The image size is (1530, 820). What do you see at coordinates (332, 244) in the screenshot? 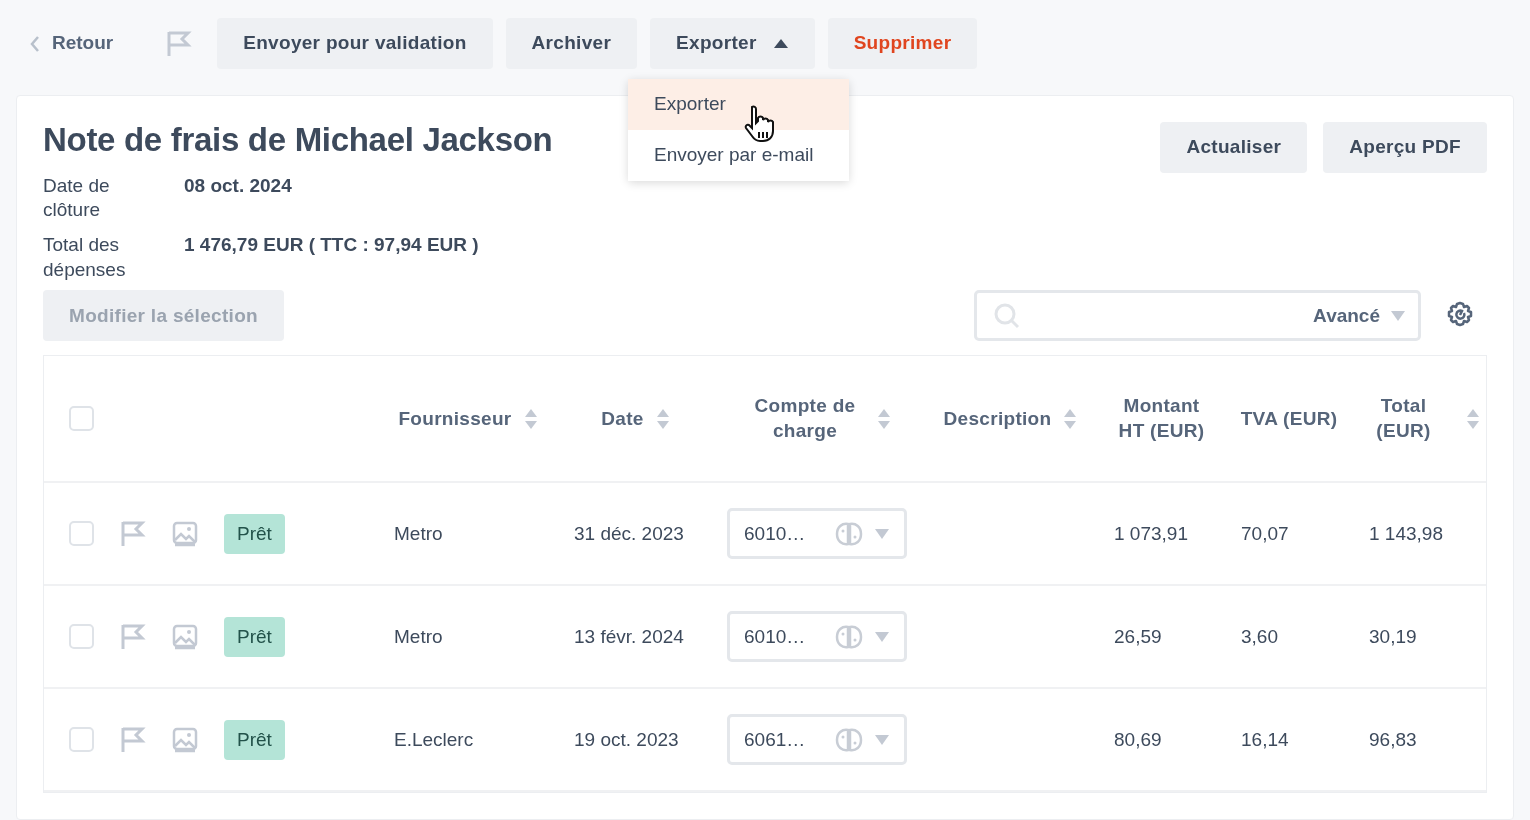
I see `field-value: 1 476,79 EUR ( TTC : 97,94 EUR )` at bounding box center [332, 244].